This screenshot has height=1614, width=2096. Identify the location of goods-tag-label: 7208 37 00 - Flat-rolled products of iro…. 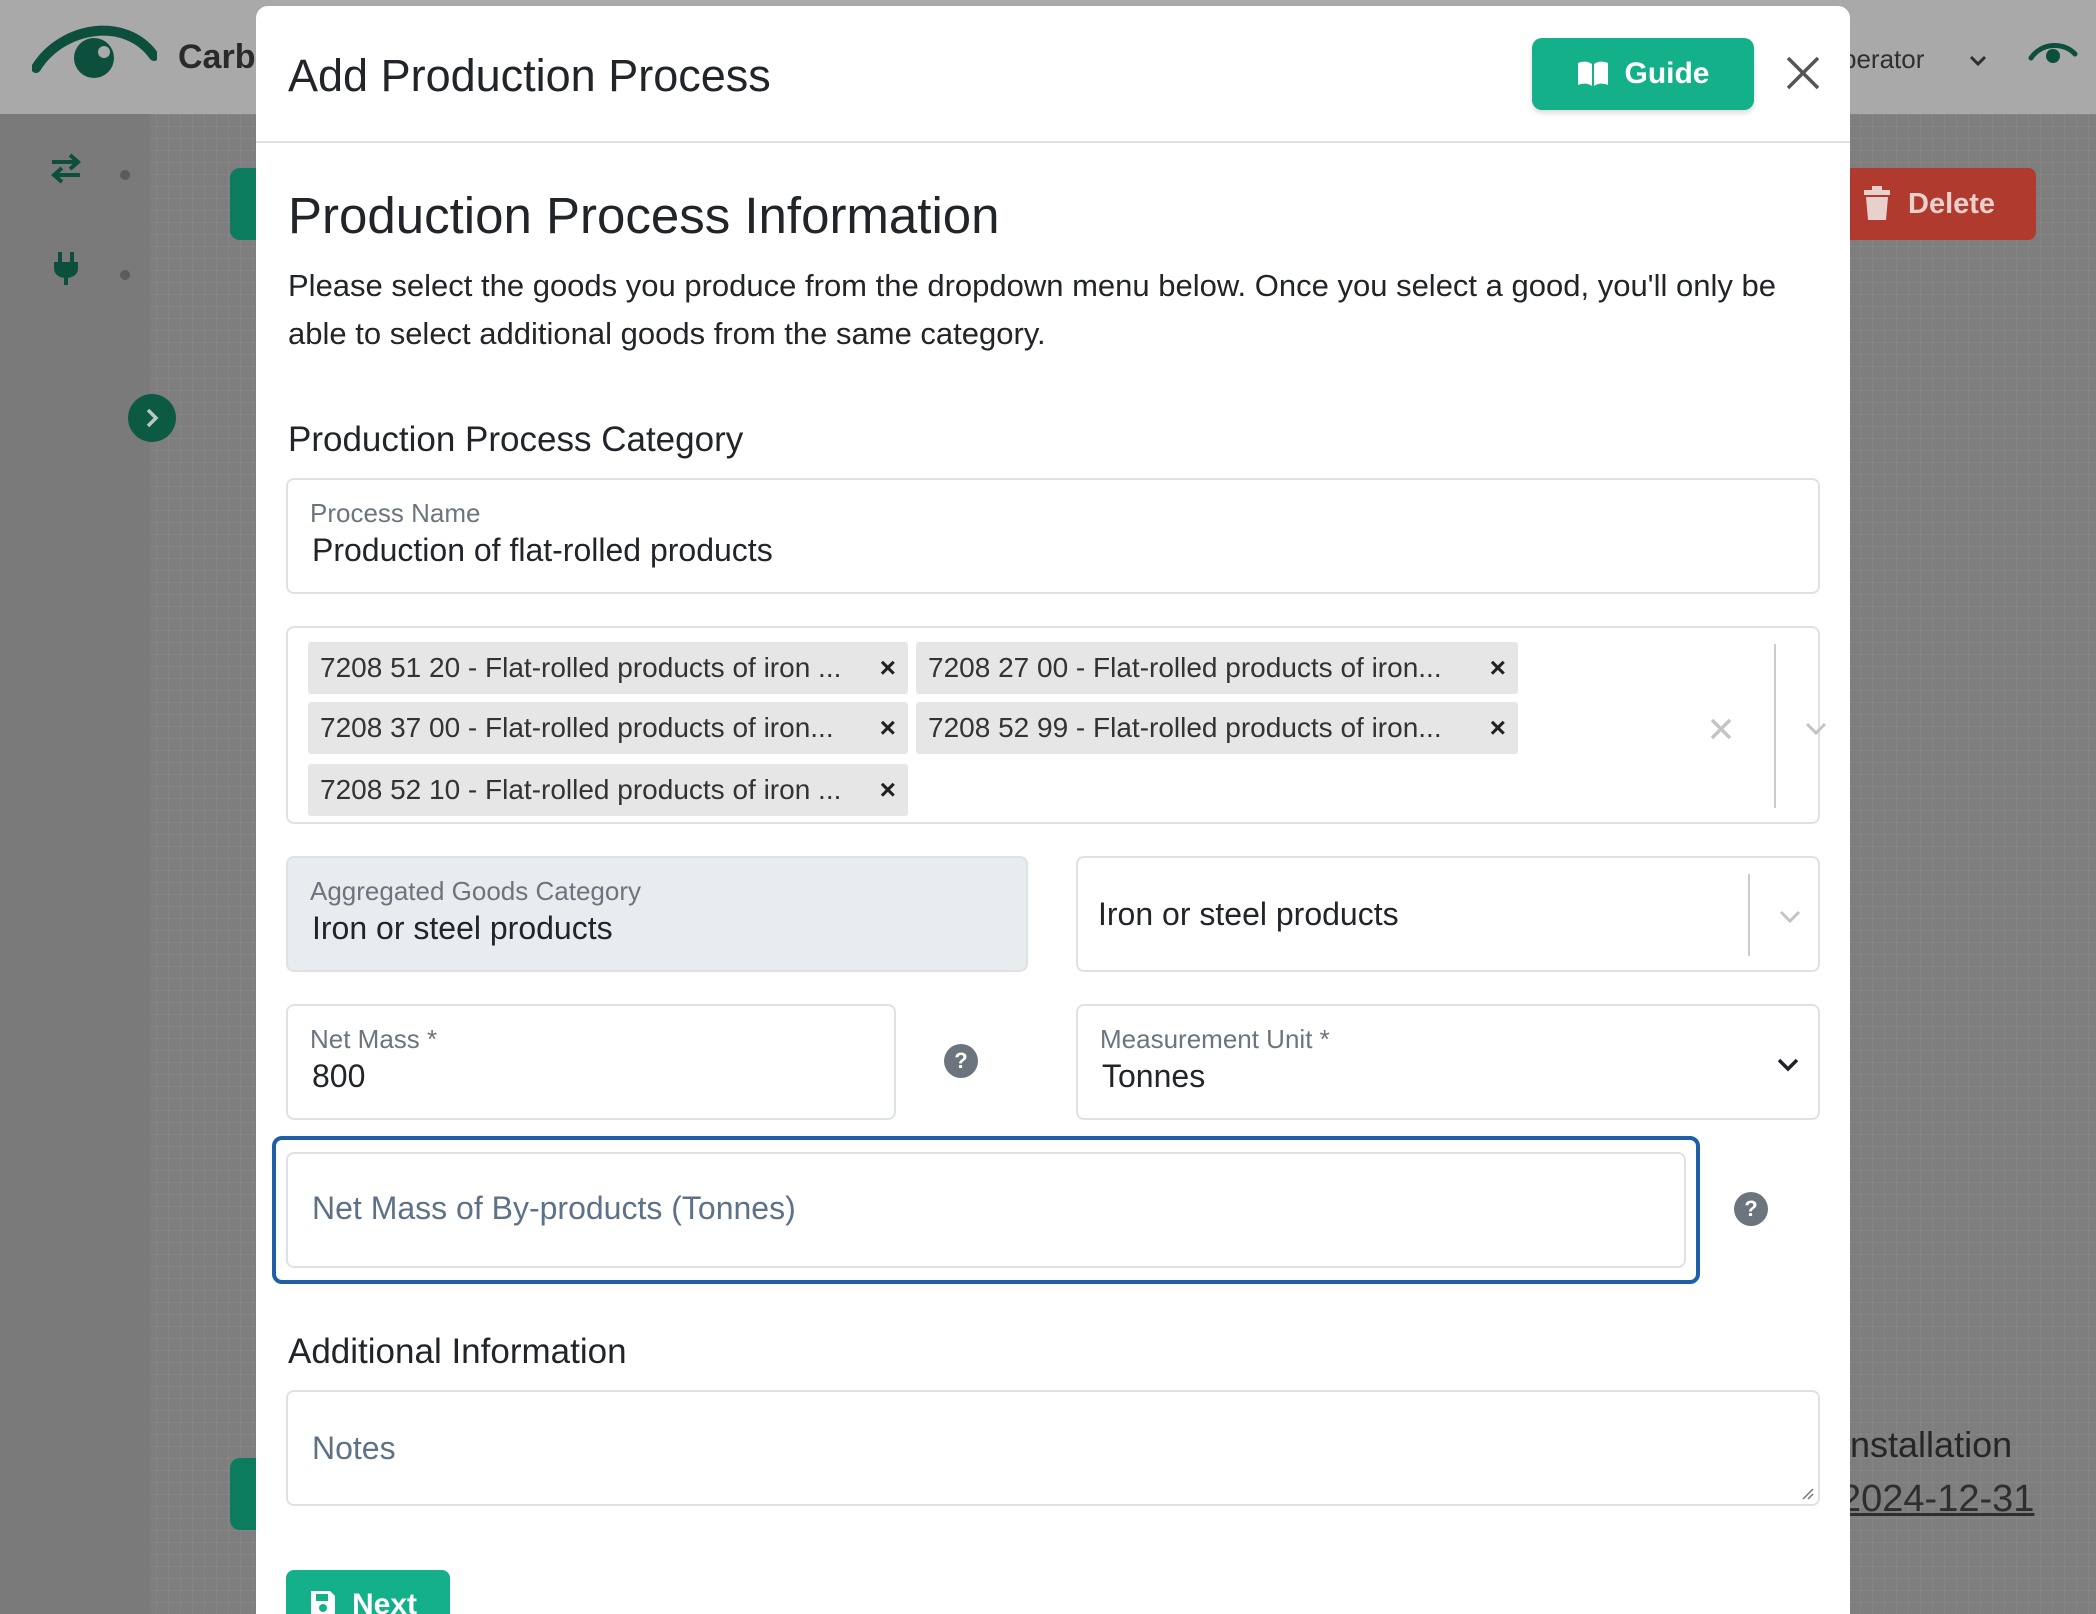
(577, 727).